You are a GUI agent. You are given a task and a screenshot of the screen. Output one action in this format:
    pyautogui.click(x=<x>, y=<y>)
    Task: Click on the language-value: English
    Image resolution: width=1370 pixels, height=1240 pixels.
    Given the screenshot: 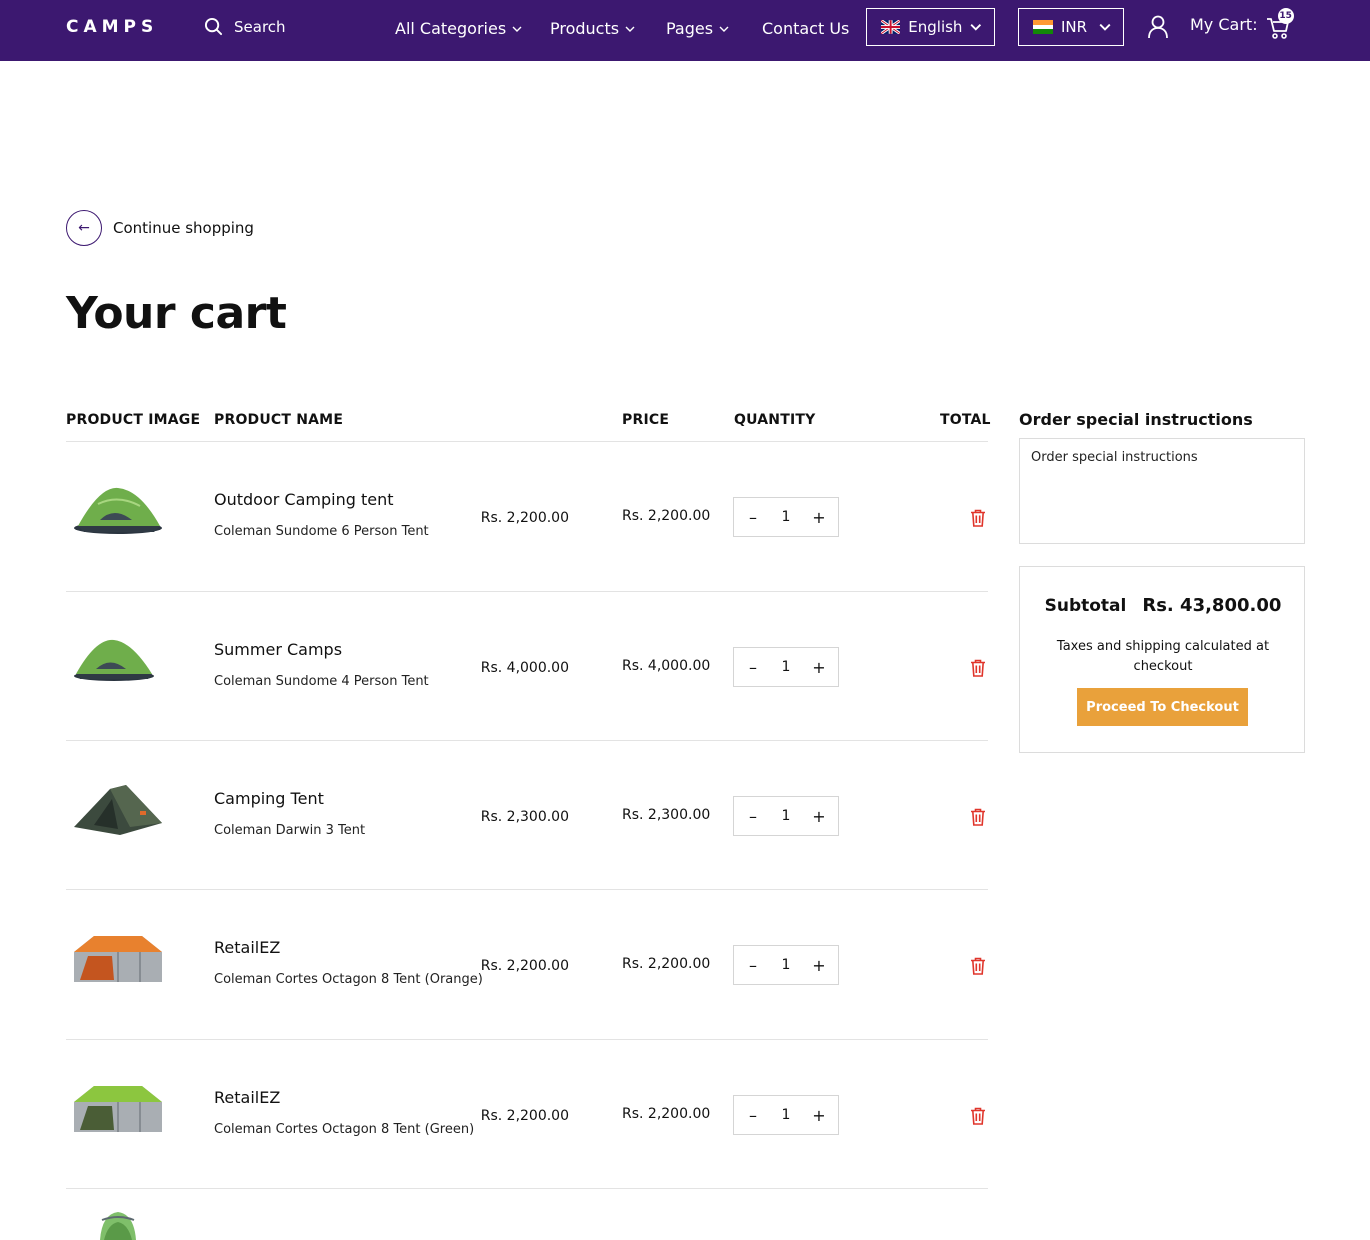 What is the action you would take?
    pyautogui.click(x=935, y=27)
    